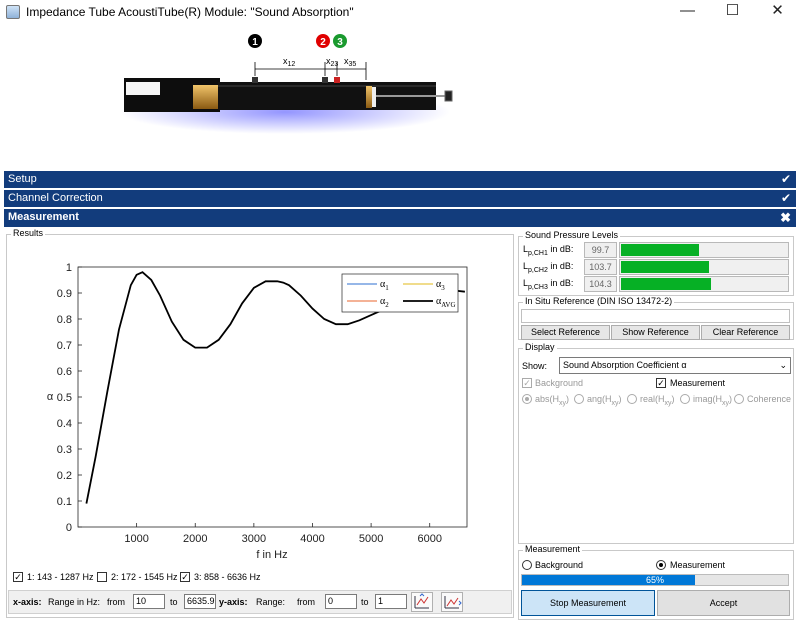 This screenshot has height=624, width=800. I want to click on measurement-checkbox: ✓, so click(661, 383).